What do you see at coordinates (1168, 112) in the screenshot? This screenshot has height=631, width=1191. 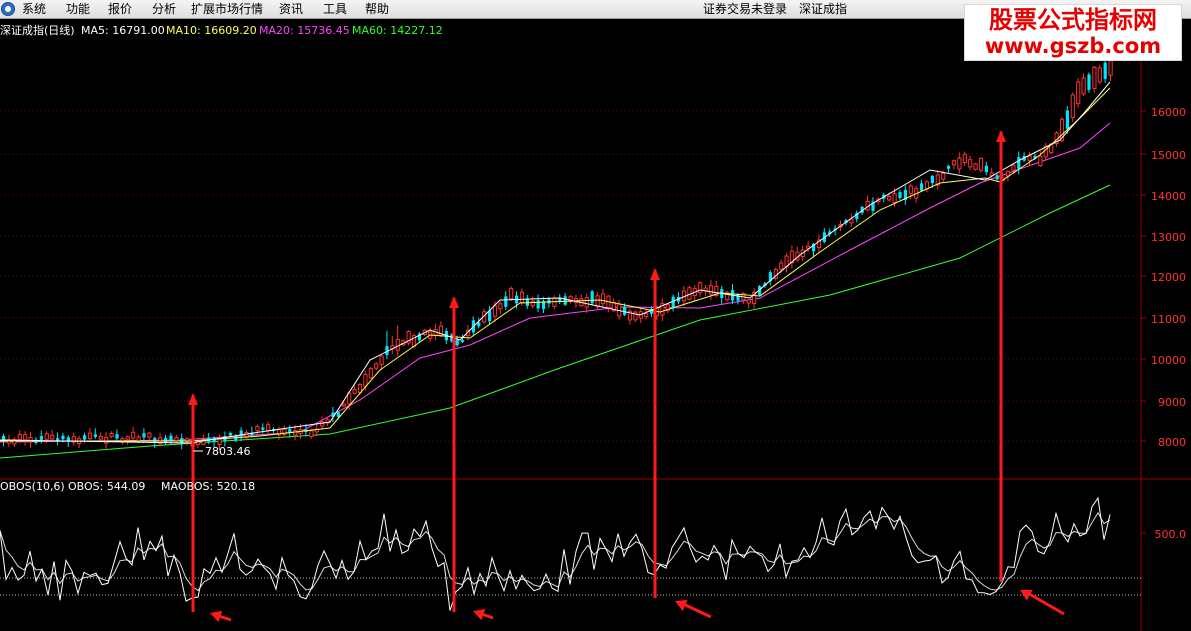 I see `y-tick-label: 16000` at bounding box center [1168, 112].